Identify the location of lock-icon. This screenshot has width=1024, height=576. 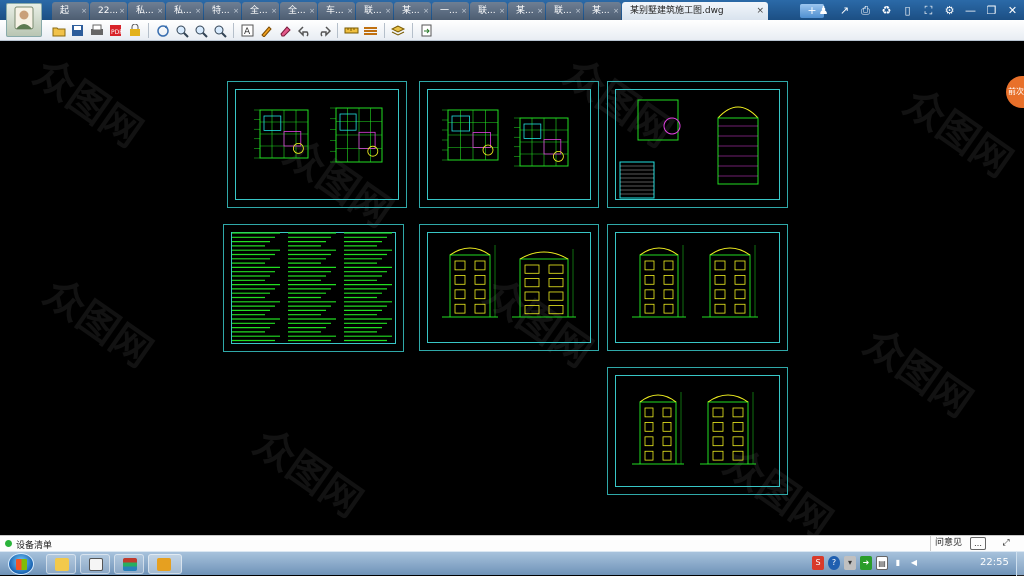
(134, 30).